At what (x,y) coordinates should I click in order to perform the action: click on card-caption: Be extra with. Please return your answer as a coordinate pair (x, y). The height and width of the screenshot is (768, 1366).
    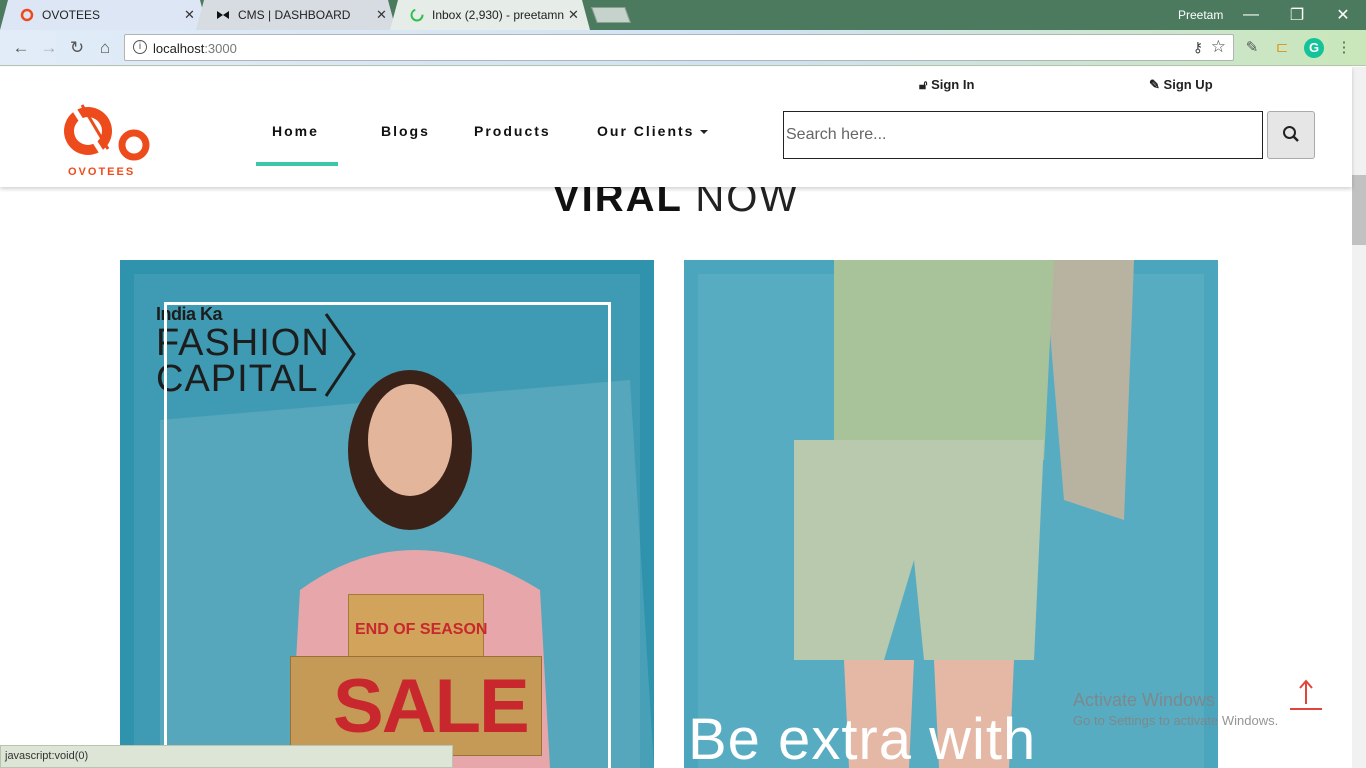
    Looking at the image, I should click on (862, 737).